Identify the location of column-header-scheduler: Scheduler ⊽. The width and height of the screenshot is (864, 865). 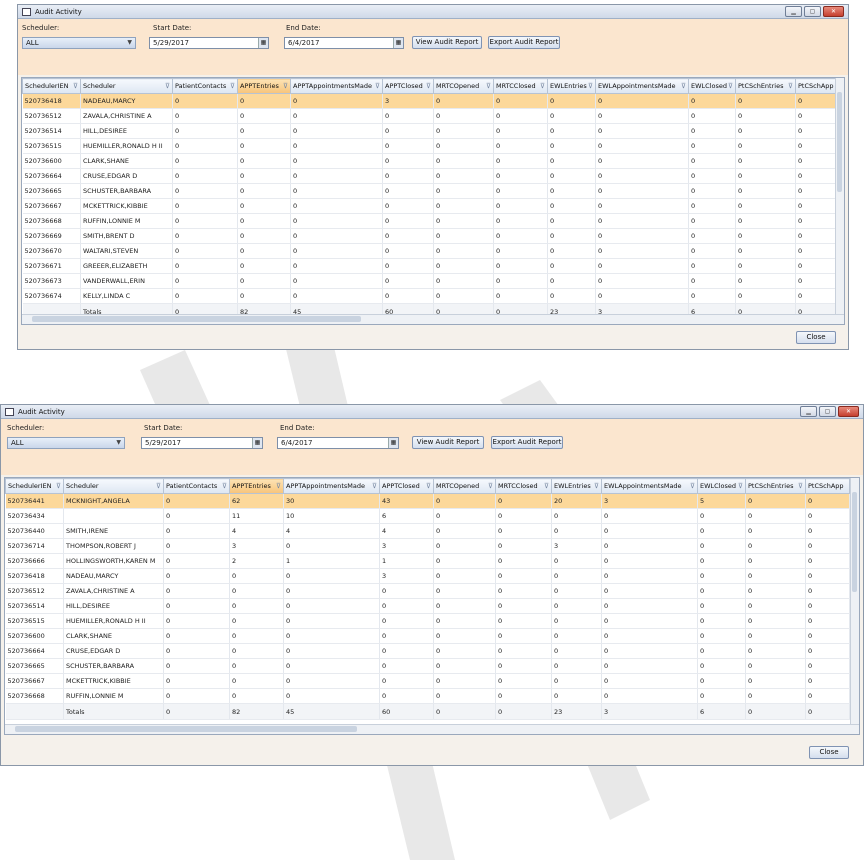
(126, 86).